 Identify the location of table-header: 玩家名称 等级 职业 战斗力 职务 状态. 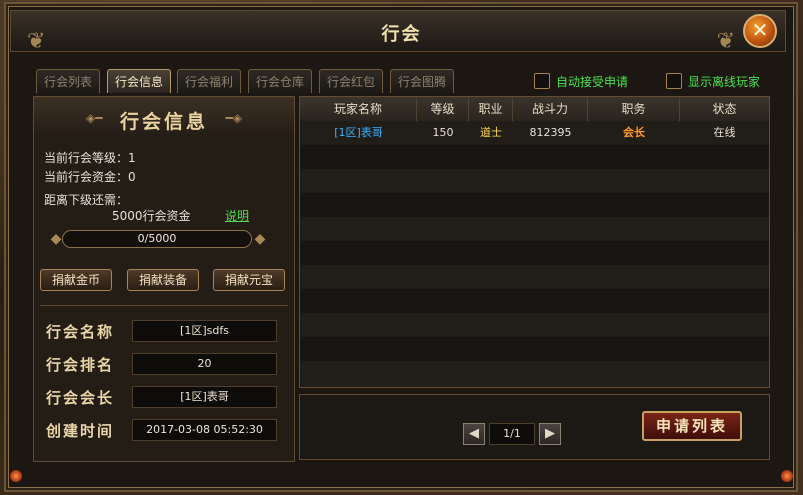
(534, 109).